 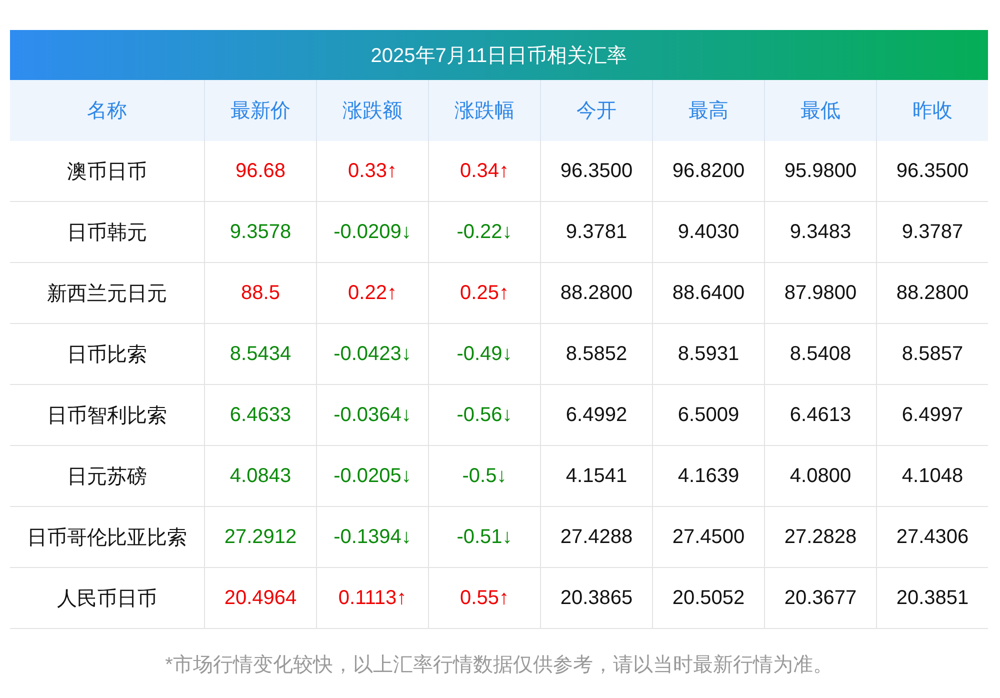 I want to click on table-cell: 27.4306, so click(x=932, y=537).